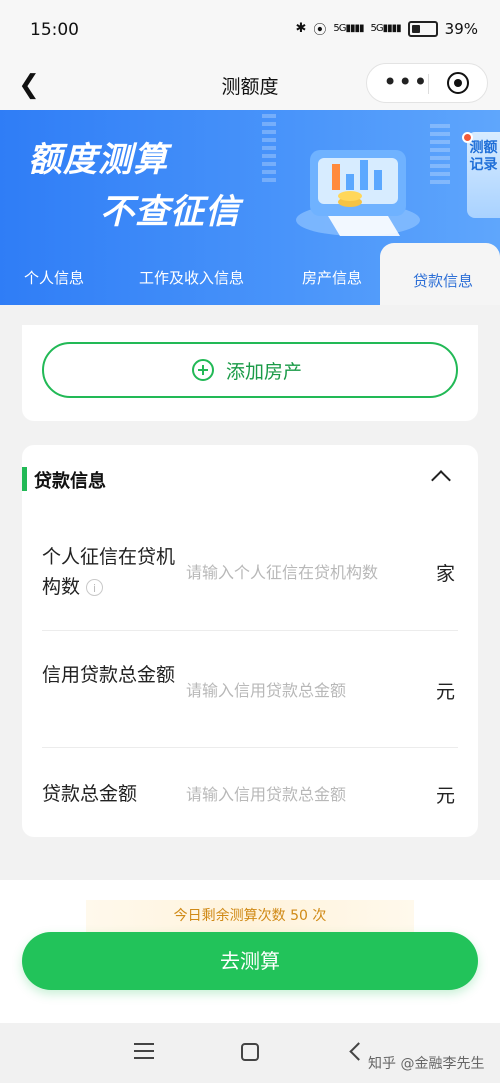  What do you see at coordinates (348, 28) in the screenshot?
I see `signal-1-icon: 5G▮▮▮▮` at bounding box center [348, 28].